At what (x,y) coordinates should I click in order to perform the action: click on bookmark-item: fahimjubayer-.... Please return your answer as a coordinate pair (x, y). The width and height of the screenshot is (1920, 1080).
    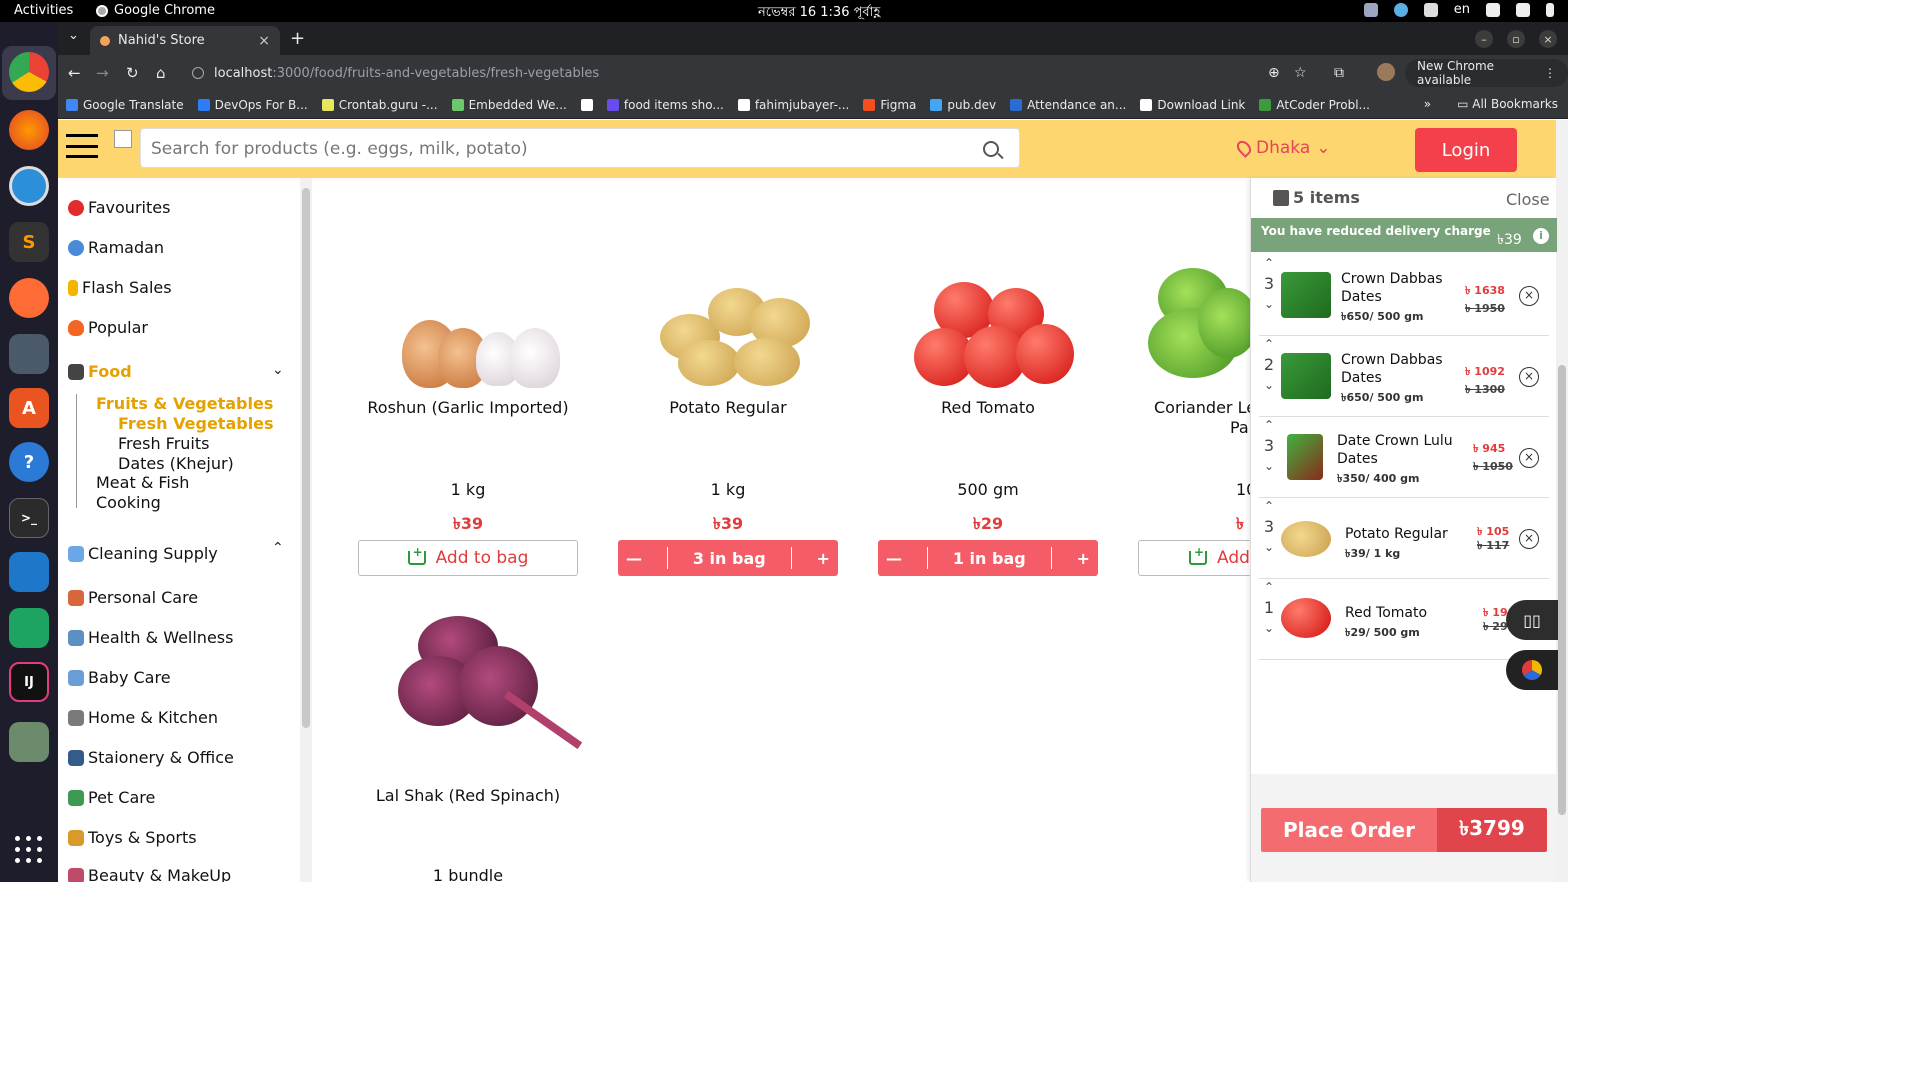
    Looking at the image, I should click on (793, 105).